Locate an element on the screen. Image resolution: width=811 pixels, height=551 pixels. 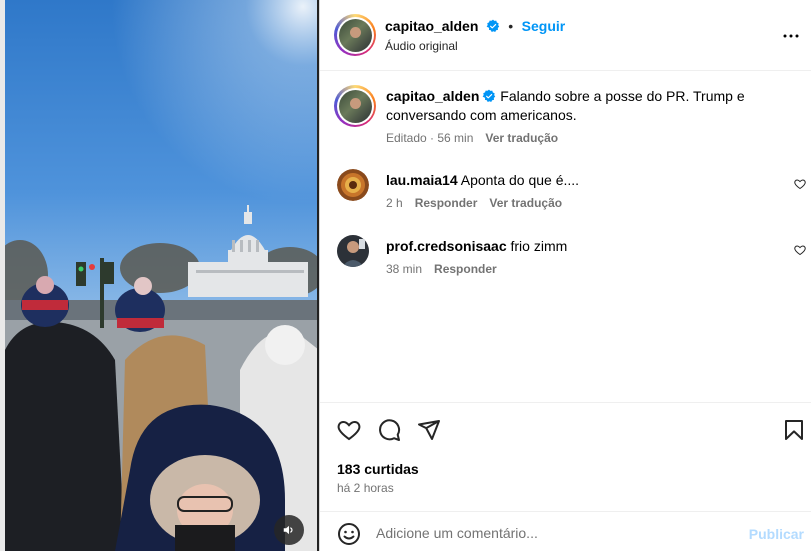
audio-label: Áudio original is located at coordinates (421, 46).